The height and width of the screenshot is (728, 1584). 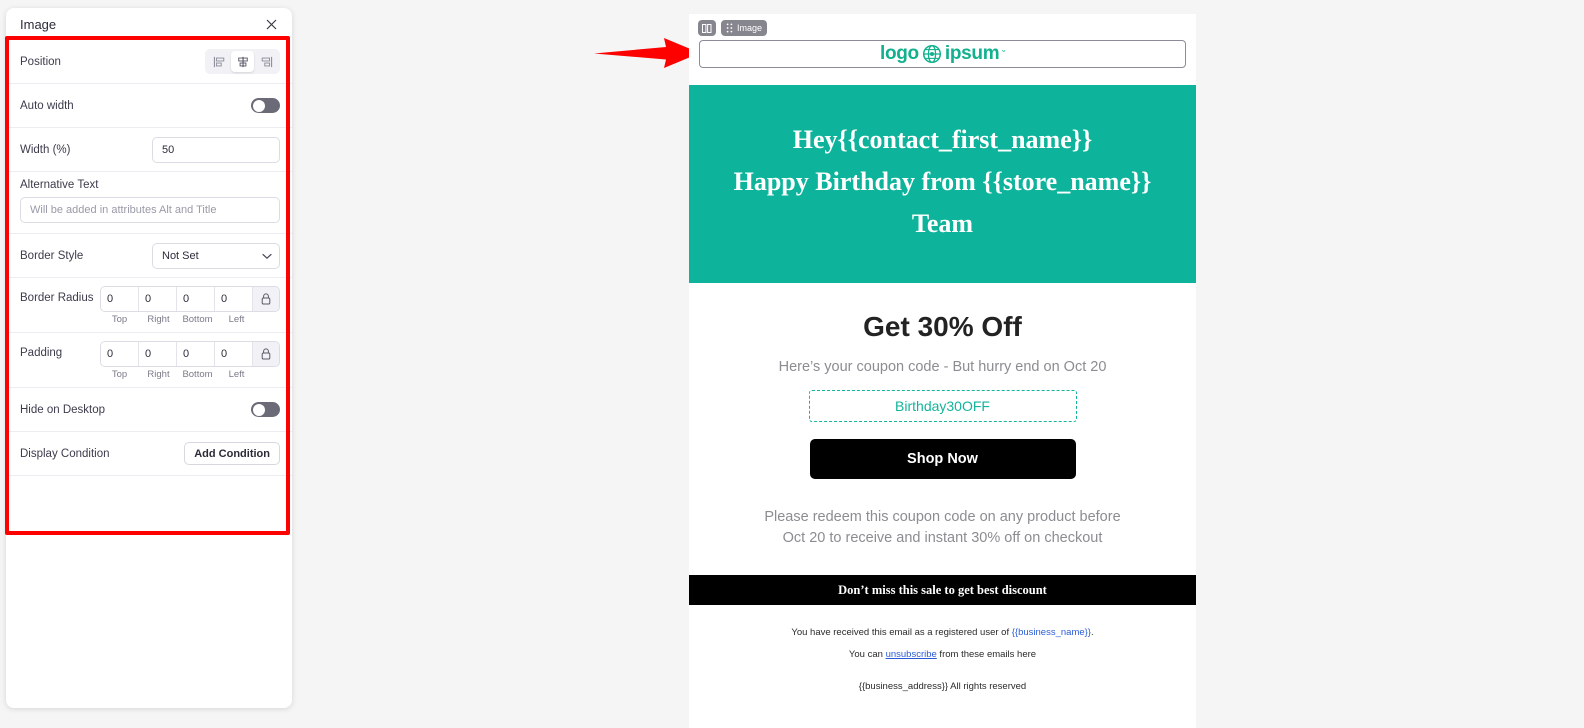 I want to click on columns-icon, so click(x=707, y=28).